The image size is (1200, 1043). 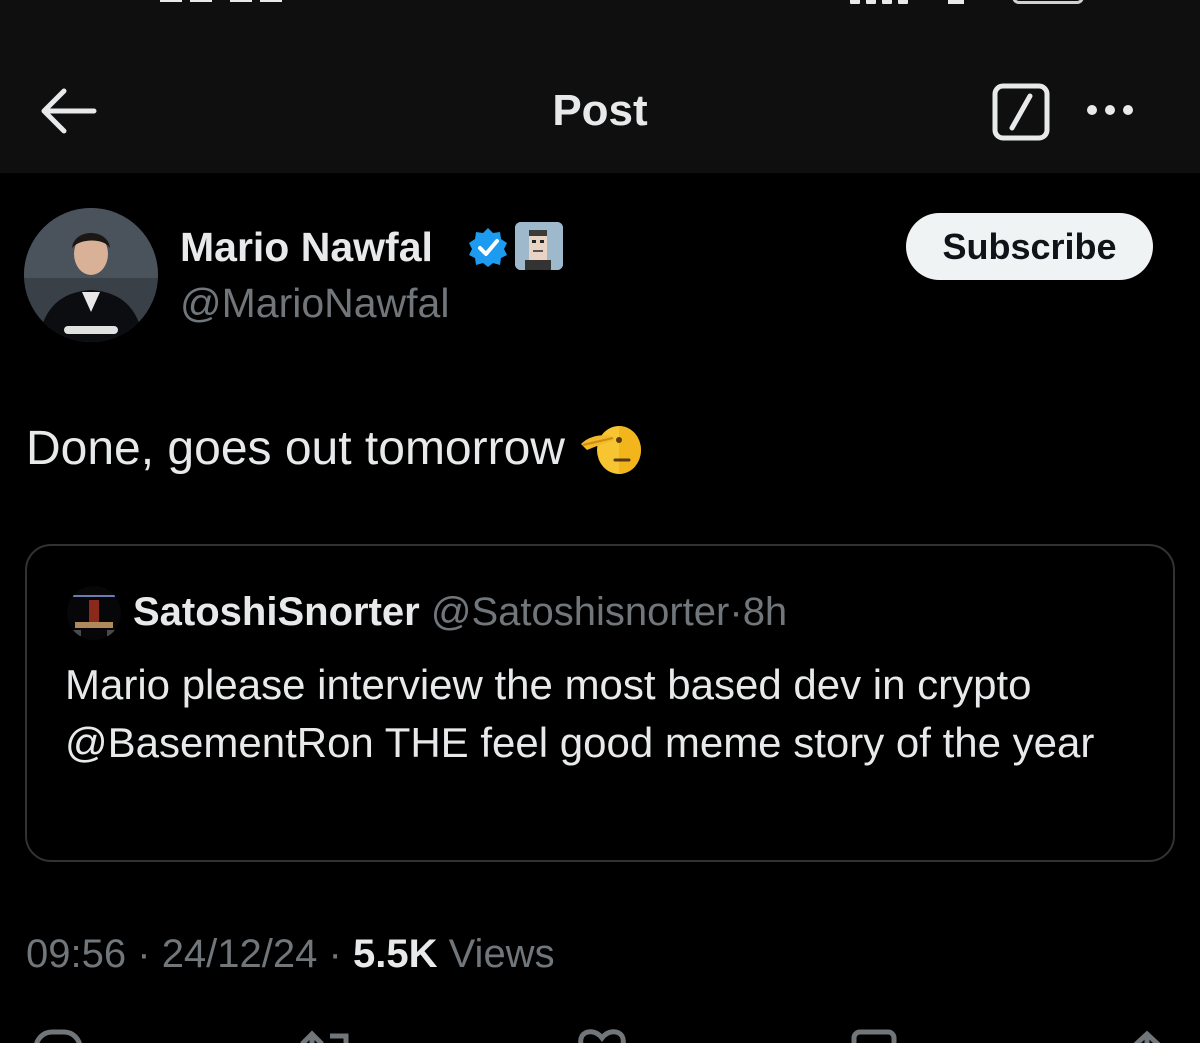 I want to click on tweet-time: 09:56, so click(x=76, y=954).